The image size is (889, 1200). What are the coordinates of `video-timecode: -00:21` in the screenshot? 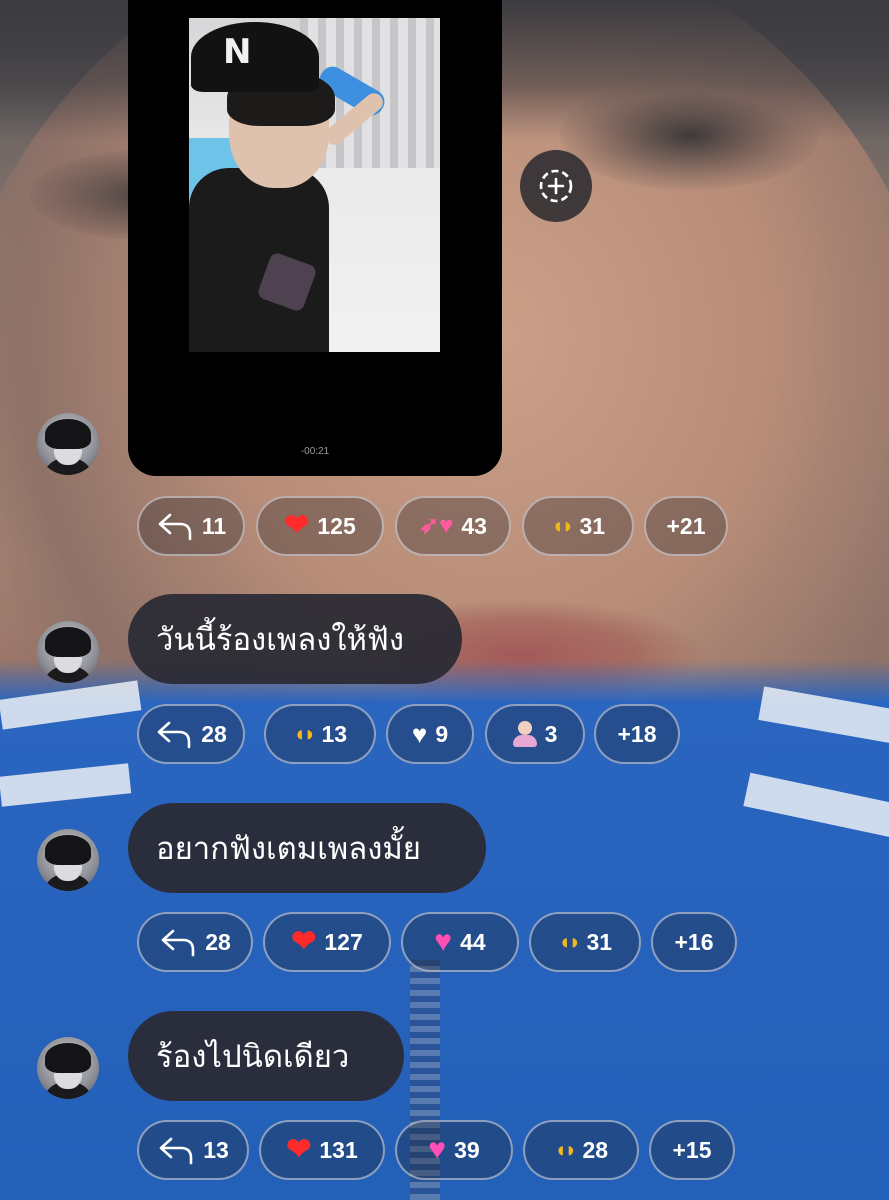 It's located at (315, 451).